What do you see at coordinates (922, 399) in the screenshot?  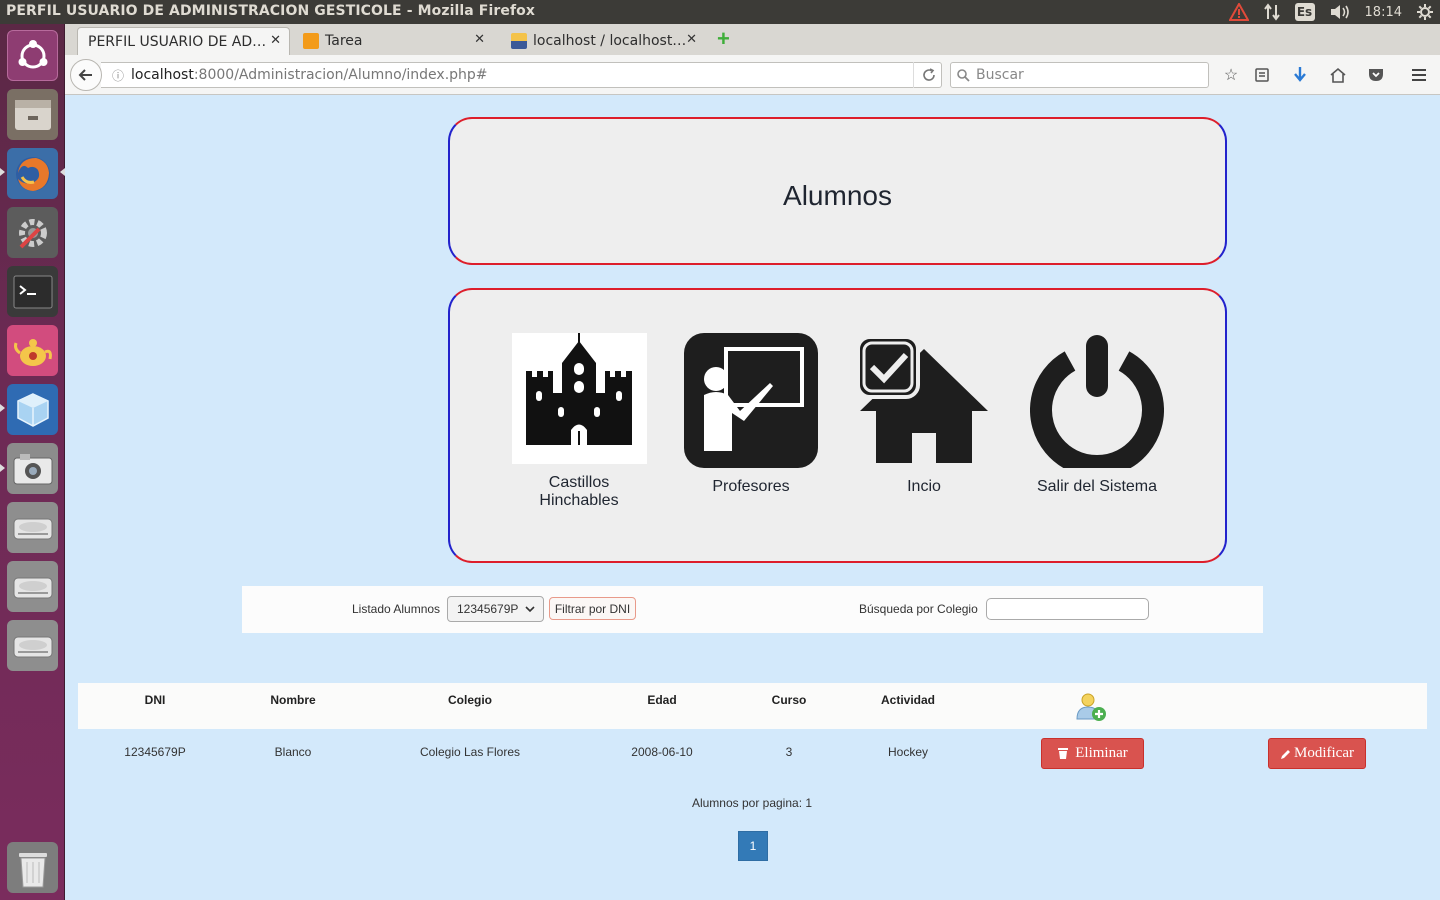 I see `home-check-icon` at bounding box center [922, 399].